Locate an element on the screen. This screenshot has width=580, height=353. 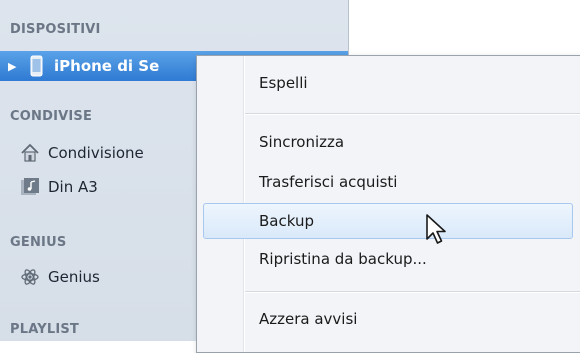
section-header-genius: GENIUS is located at coordinates (38, 242).